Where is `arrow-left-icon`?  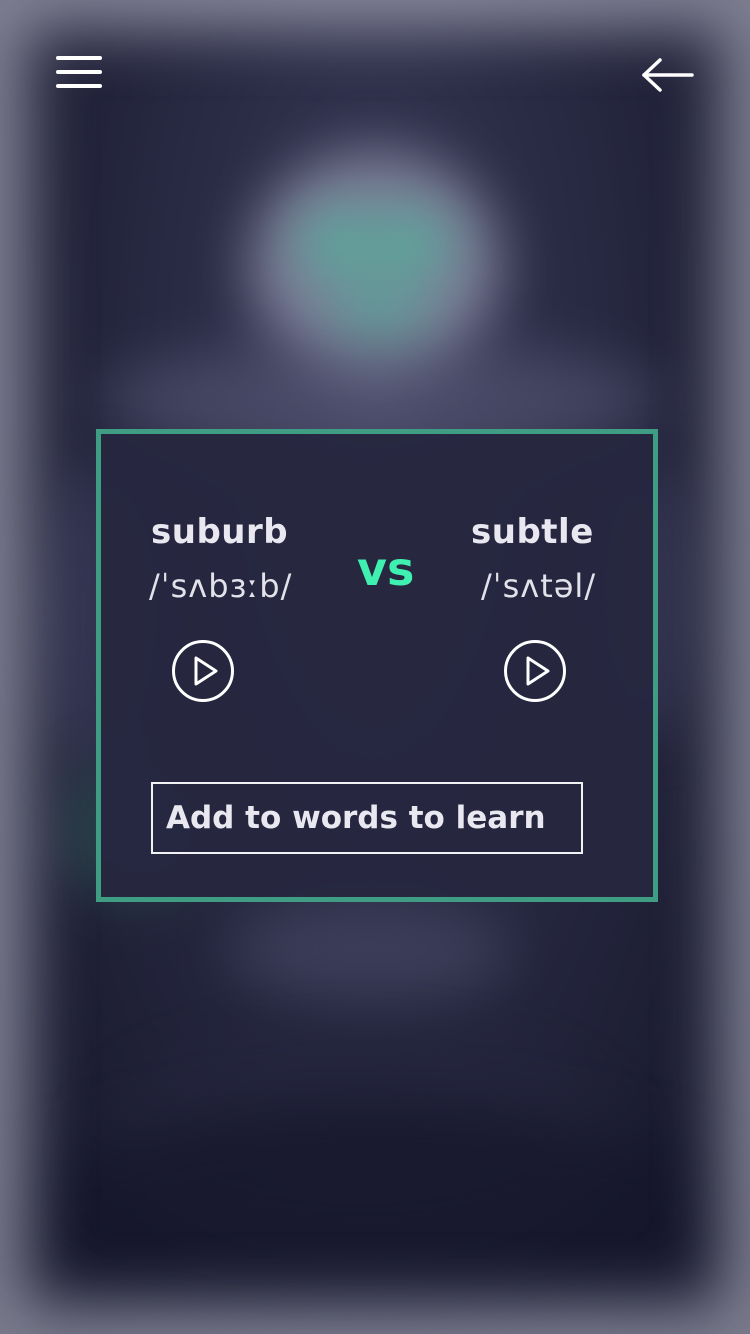 arrow-left-icon is located at coordinates (667, 75).